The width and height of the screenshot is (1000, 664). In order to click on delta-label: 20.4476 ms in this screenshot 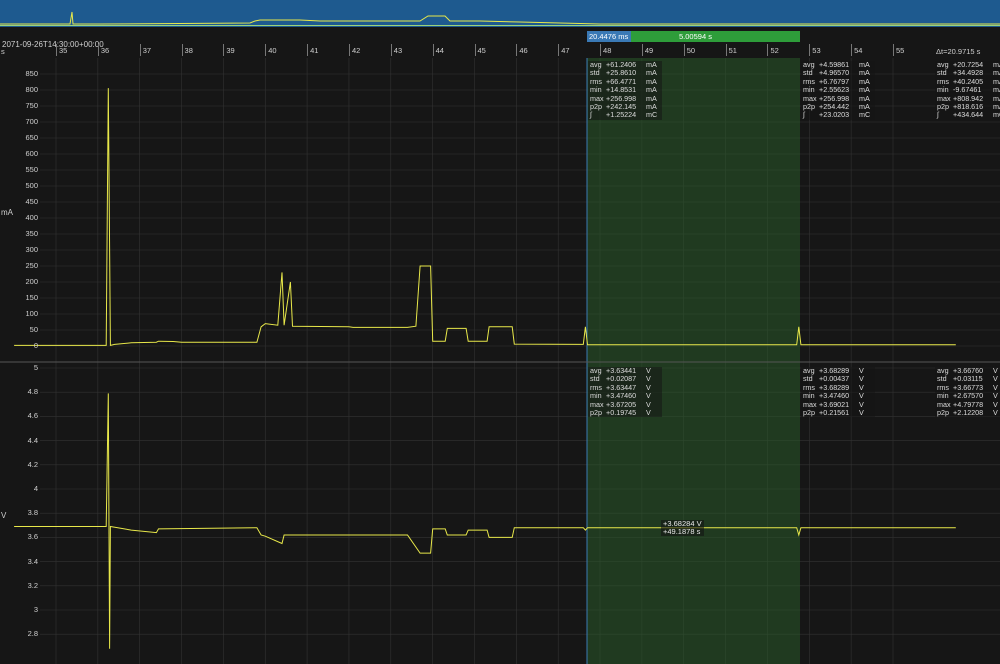, I will do `click(609, 36)`.